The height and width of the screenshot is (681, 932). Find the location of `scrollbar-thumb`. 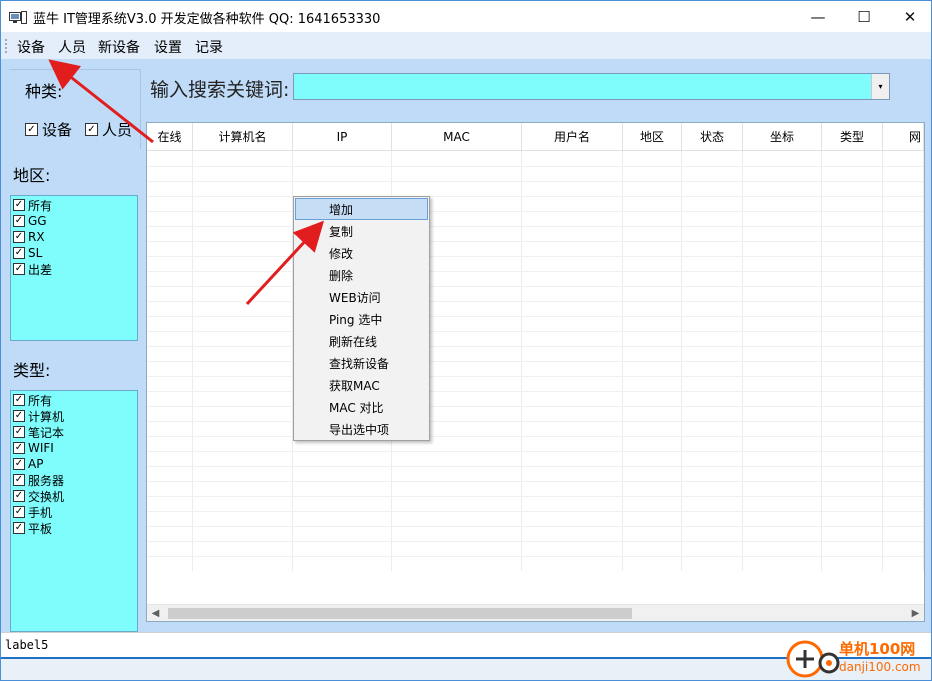

scrollbar-thumb is located at coordinates (400, 613).